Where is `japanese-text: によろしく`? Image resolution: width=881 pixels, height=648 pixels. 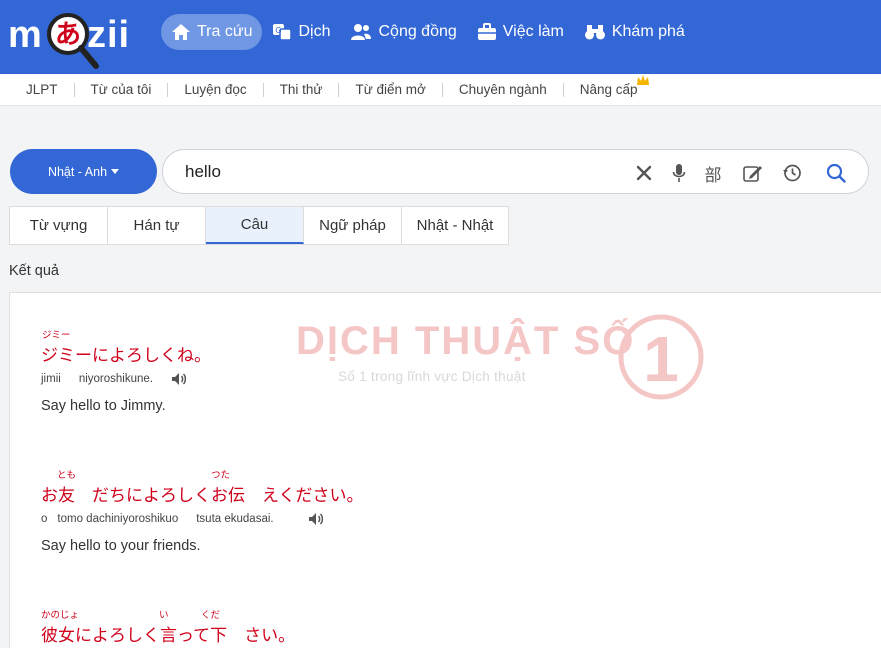 japanese-text: によろしく is located at coordinates (117, 636).